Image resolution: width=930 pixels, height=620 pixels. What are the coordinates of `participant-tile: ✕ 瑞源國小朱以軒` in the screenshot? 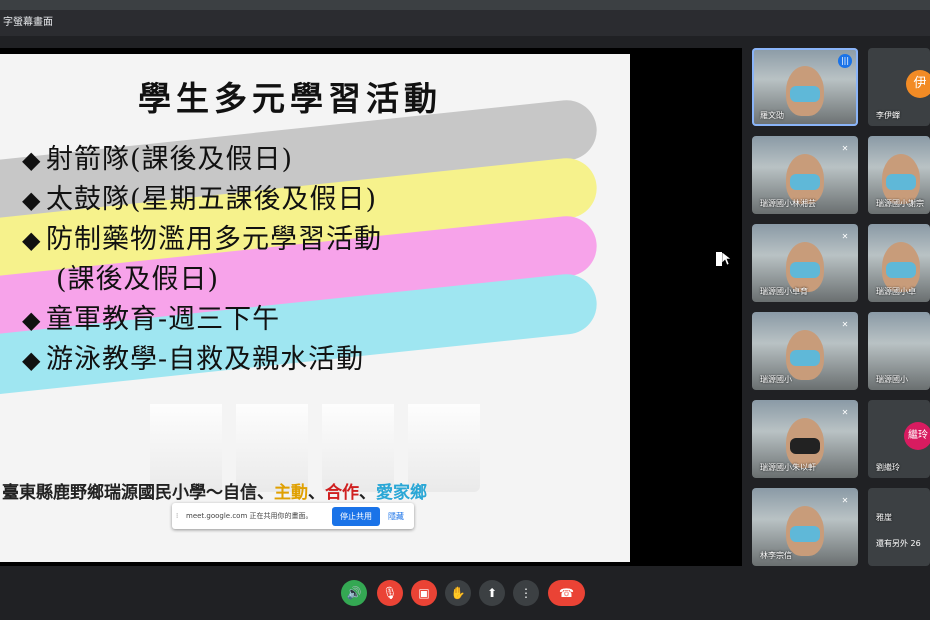 It's located at (805, 439).